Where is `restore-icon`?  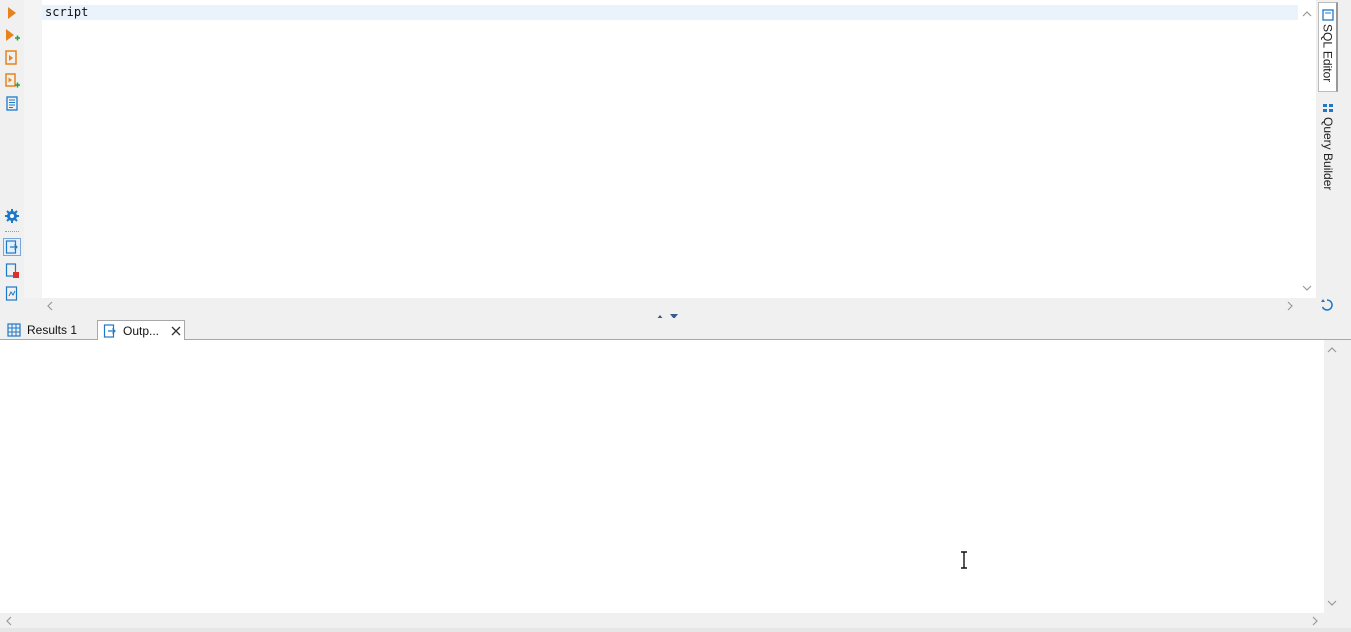 restore-icon is located at coordinates (1327, 305).